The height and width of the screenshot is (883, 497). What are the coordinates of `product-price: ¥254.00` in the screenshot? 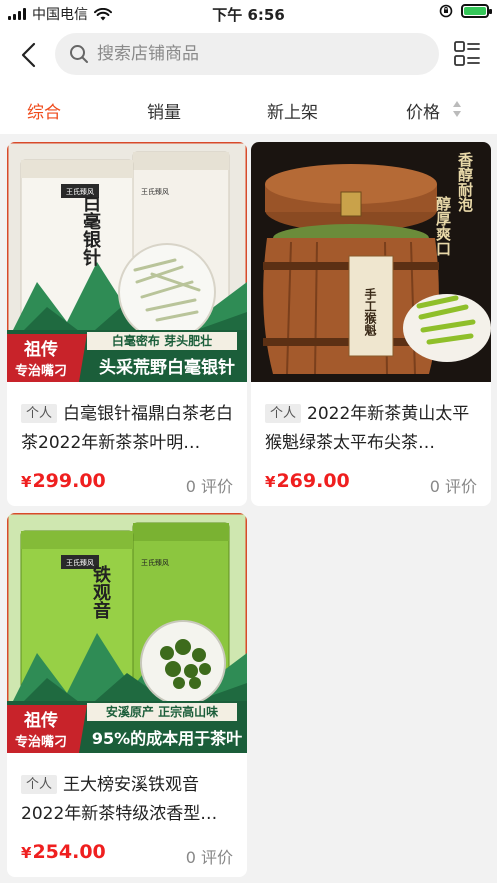 It's located at (63, 852).